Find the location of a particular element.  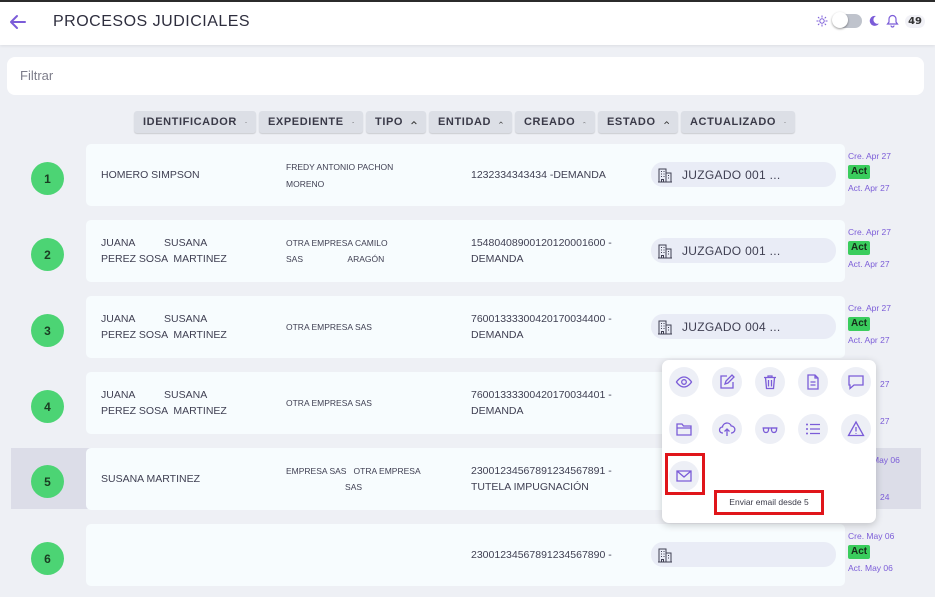

page-title: PROCESOS JUDICIALES is located at coordinates (152, 21).